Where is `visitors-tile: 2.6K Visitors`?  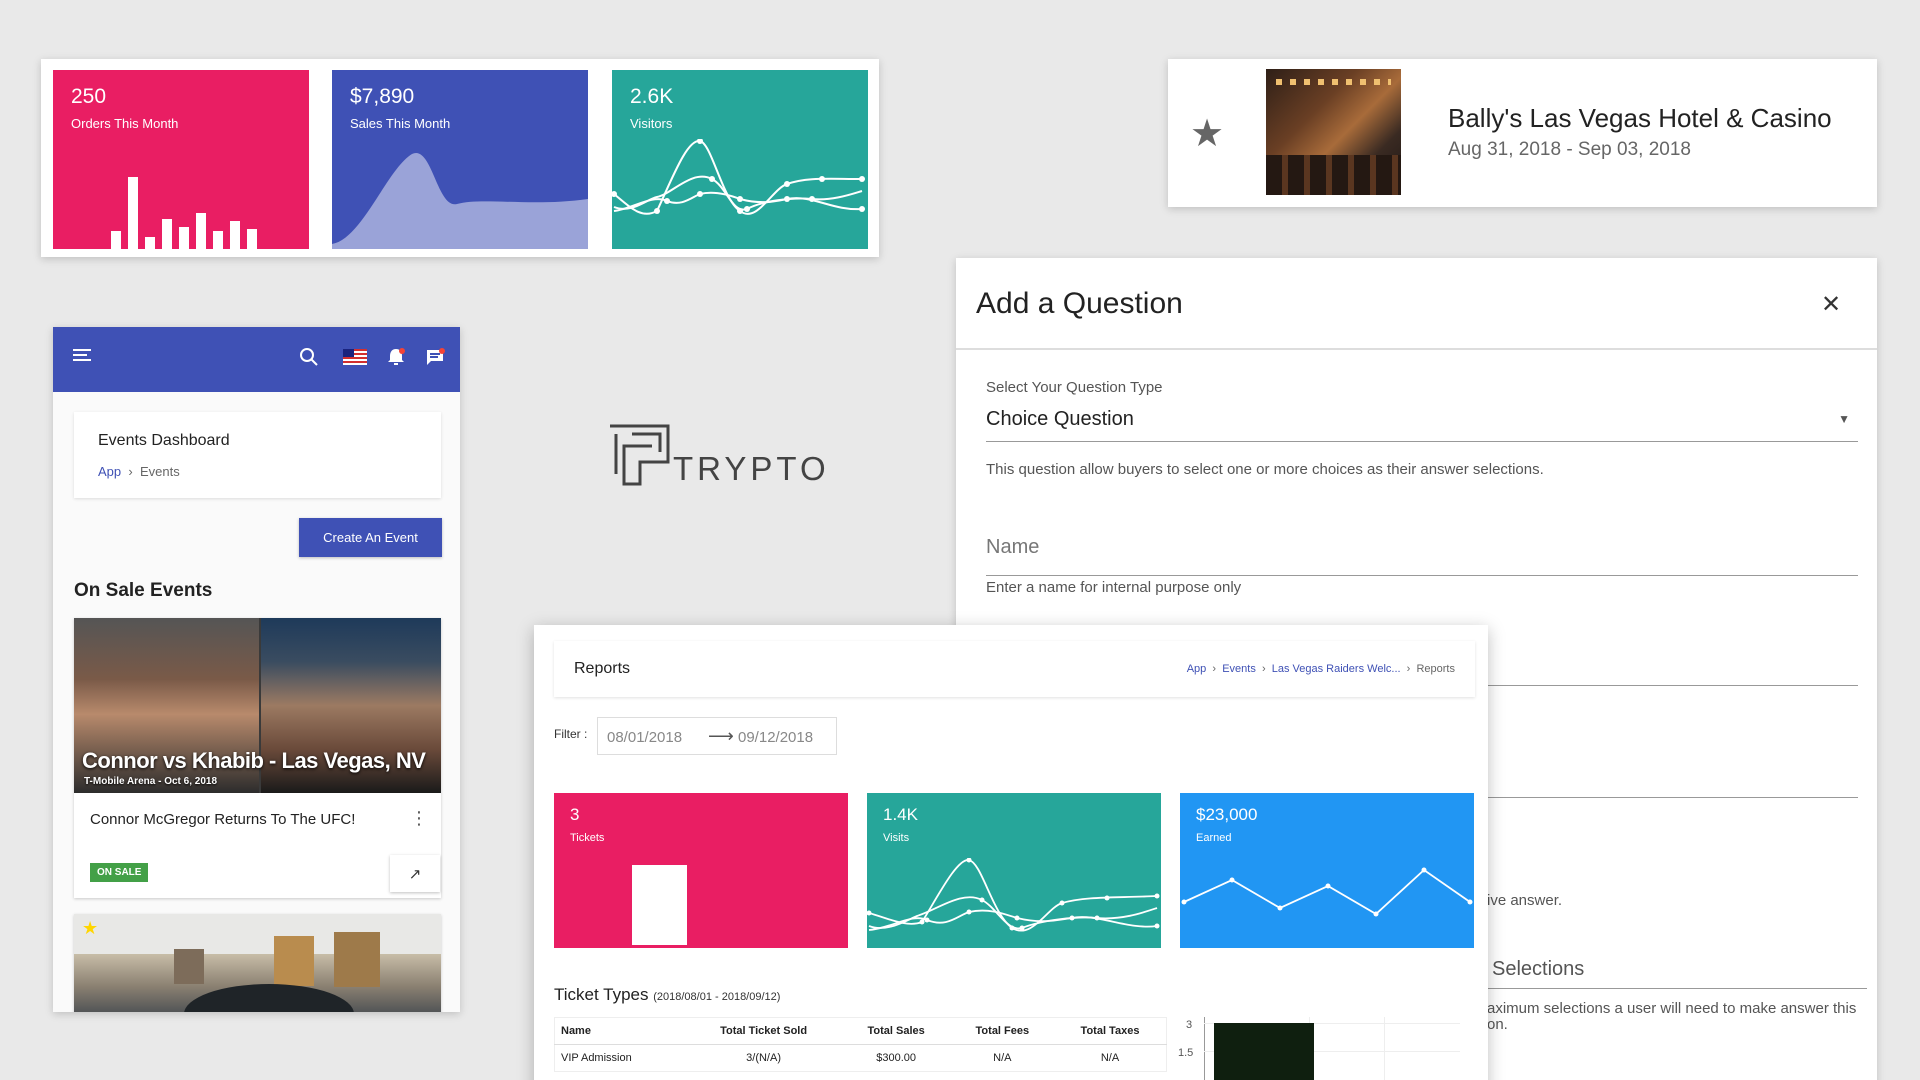
visitors-tile: 2.6K Visitors is located at coordinates (740, 159).